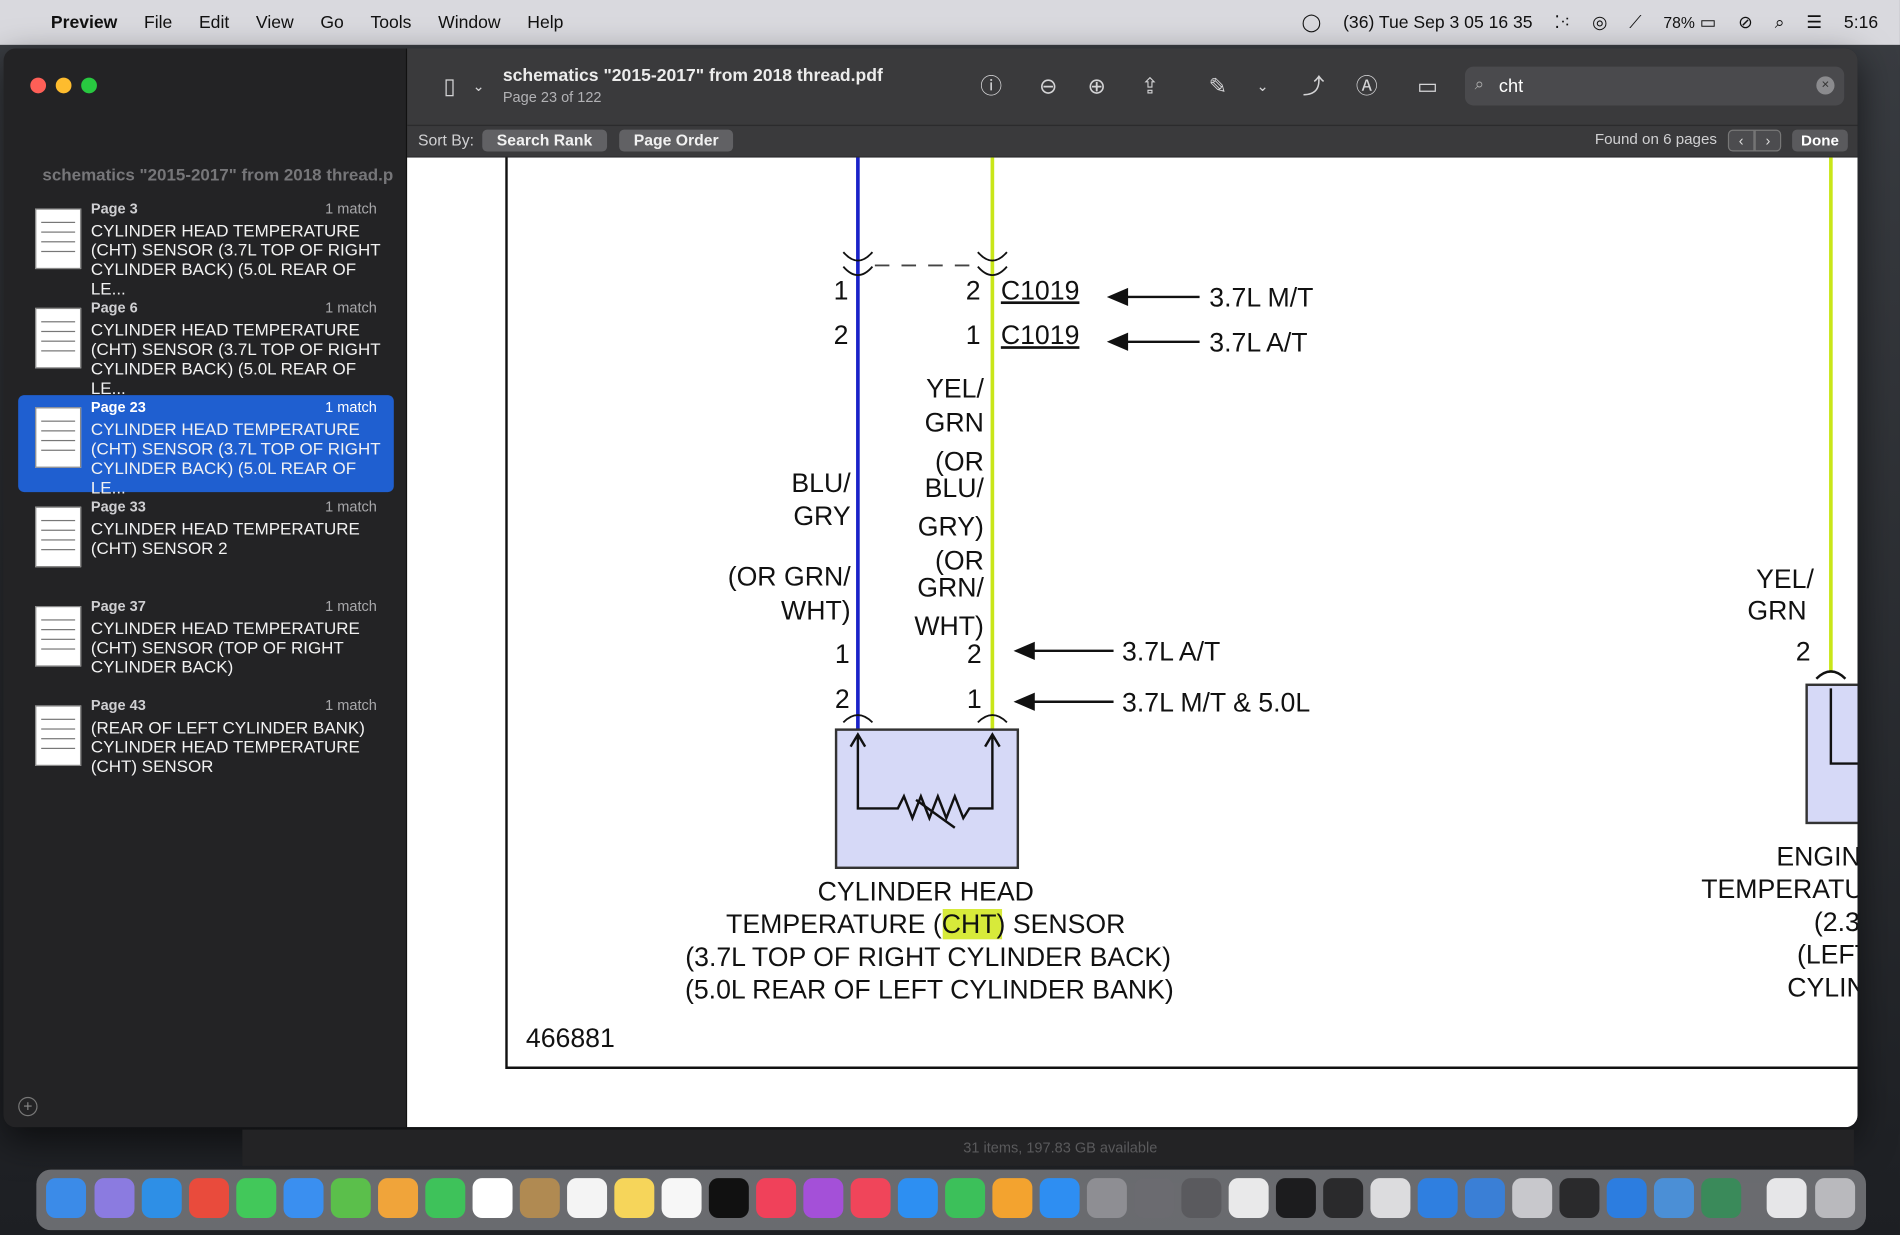  What do you see at coordinates (823, 1198) in the screenshot?
I see `podcasts-icon` at bounding box center [823, 1198].